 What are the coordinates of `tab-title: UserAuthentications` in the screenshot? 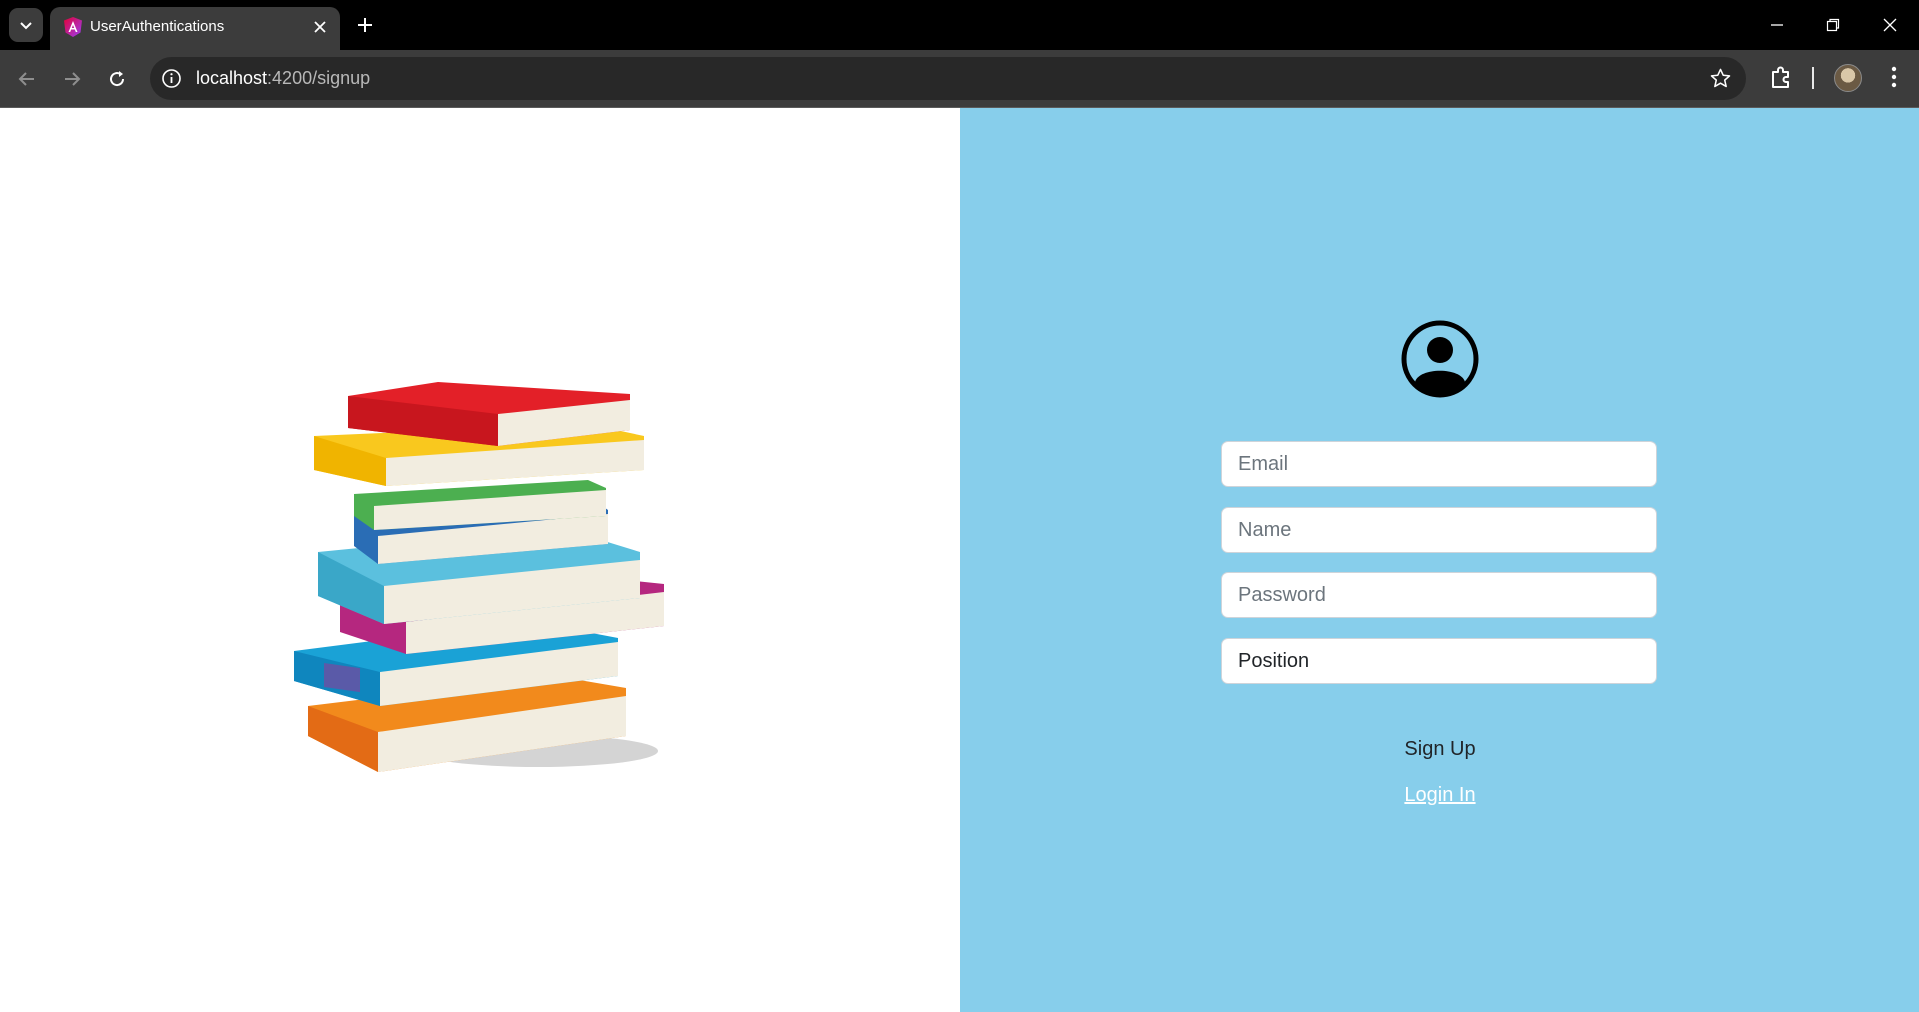 It's located at (157, 26).